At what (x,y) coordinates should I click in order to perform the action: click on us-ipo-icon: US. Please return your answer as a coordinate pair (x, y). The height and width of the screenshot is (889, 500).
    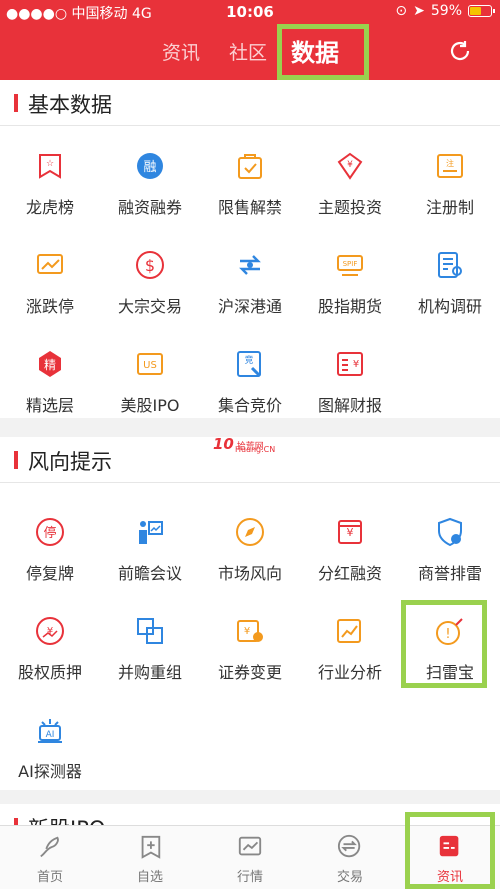
    Looking at the image, I should click on (150, 364).